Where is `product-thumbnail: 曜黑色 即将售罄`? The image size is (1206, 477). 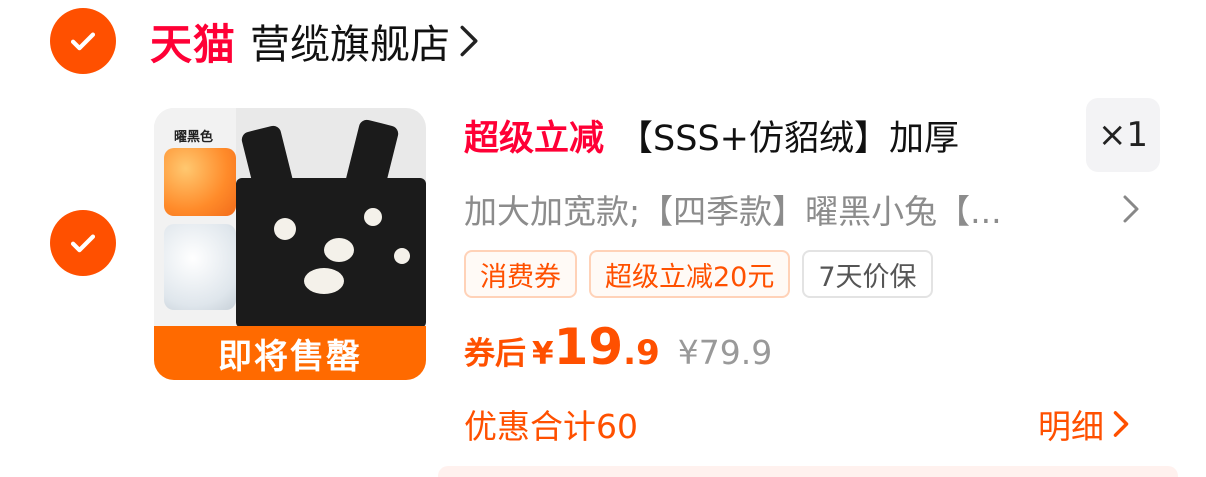
product-thumbnail: 曜黑色 即将售罄 is located at coordinates (290, 244).